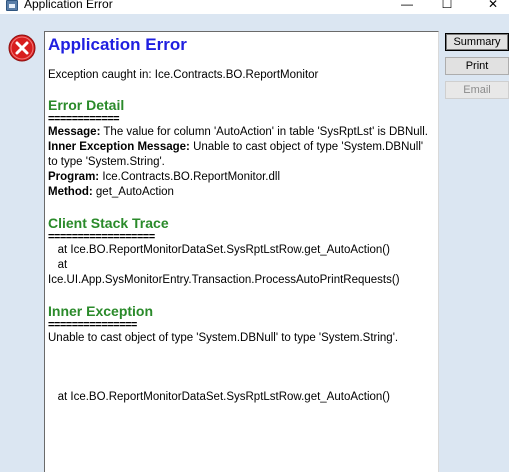  I want to click on error-title: Application Error, so click(117, 44).